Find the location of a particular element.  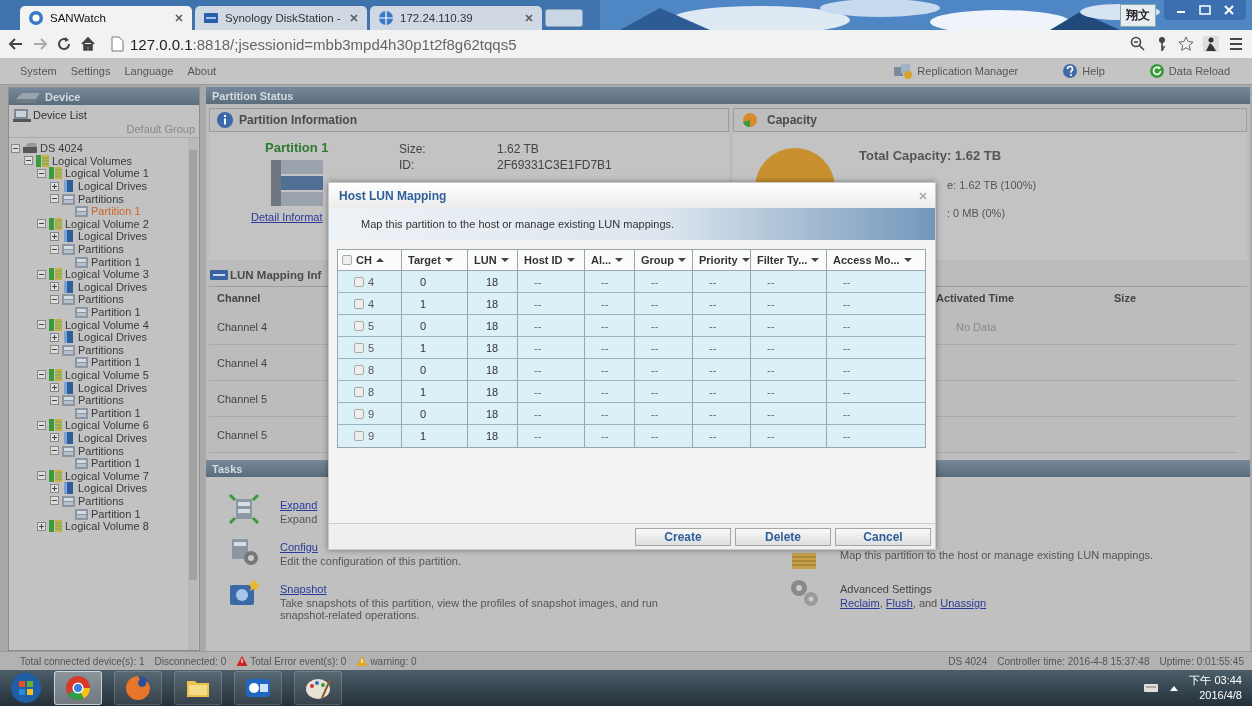

reload-icon is located at coordinates (64, 44).